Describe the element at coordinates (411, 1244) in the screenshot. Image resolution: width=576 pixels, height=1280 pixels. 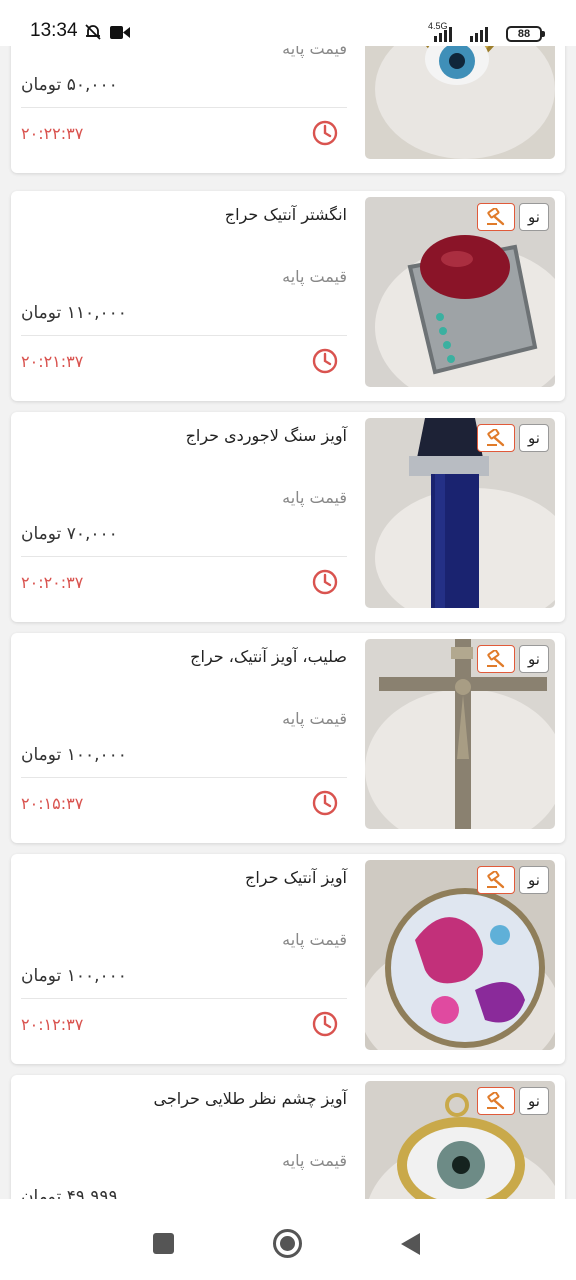
I see `back-button` at that location.